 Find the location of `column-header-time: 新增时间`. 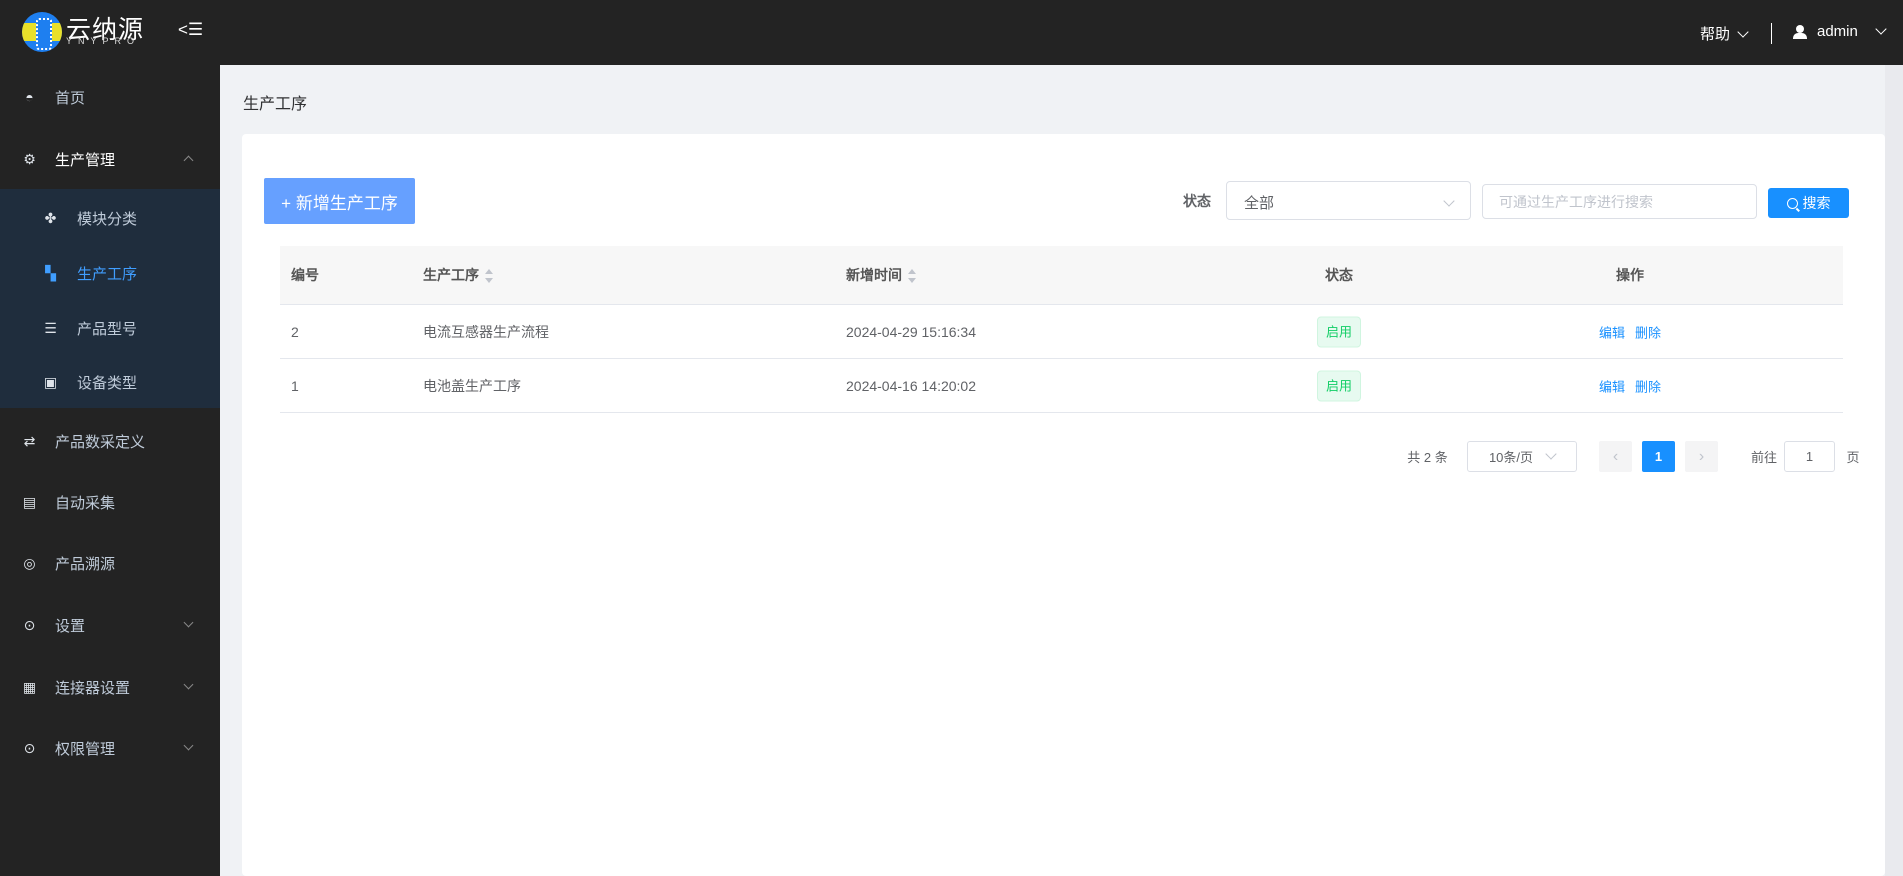

column-header-time: 新增时间 is located at coordinates (881, 275).